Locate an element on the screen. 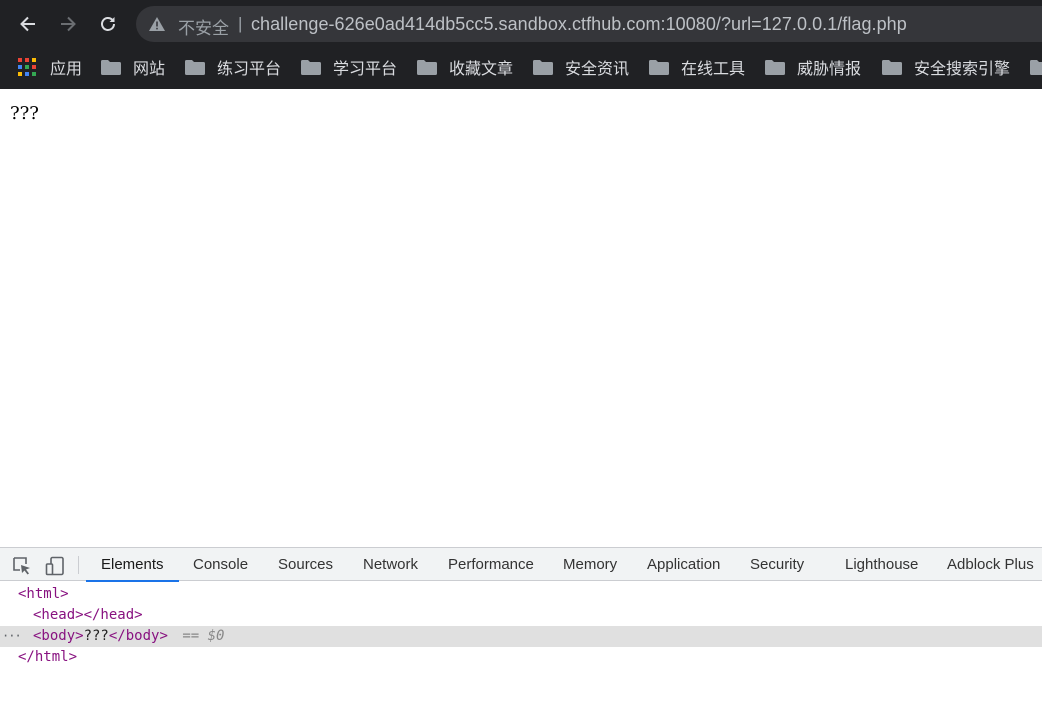 The width and height of the screenshot is (1042, 711). bookmark-folder: 收藏文章 is located at coordinates (465, 67).